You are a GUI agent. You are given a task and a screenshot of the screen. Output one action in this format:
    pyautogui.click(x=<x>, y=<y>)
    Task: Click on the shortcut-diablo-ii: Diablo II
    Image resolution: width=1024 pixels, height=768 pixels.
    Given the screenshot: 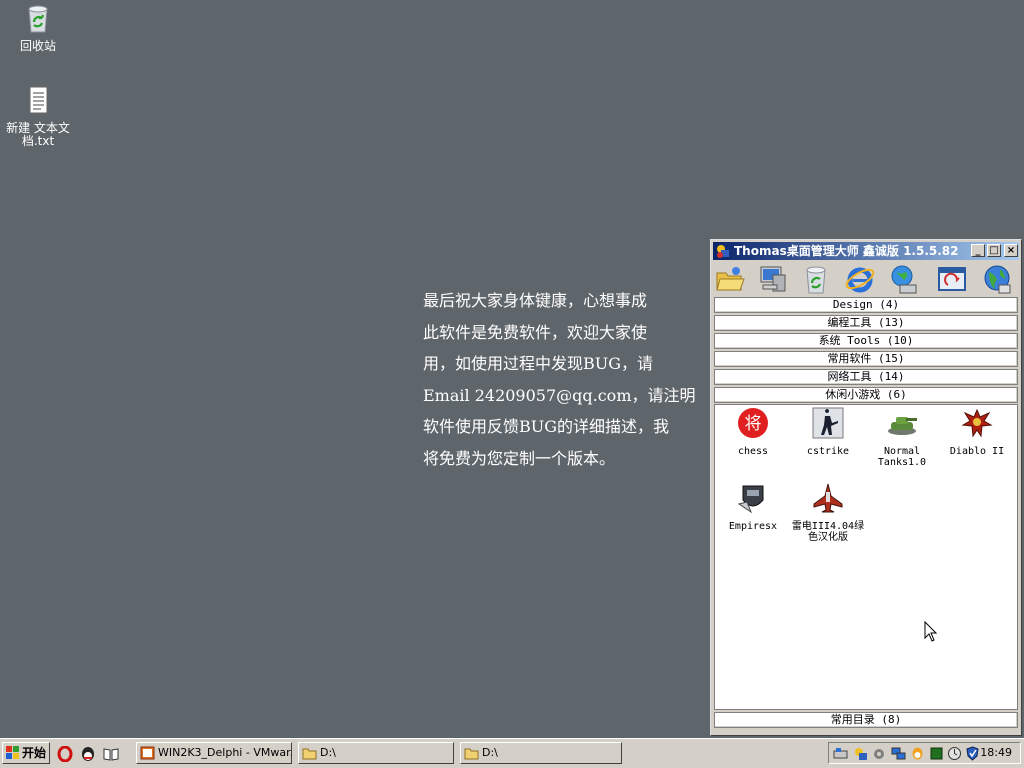 What is the action you would take?
    pyautogui.click(x=977, y=432)
    